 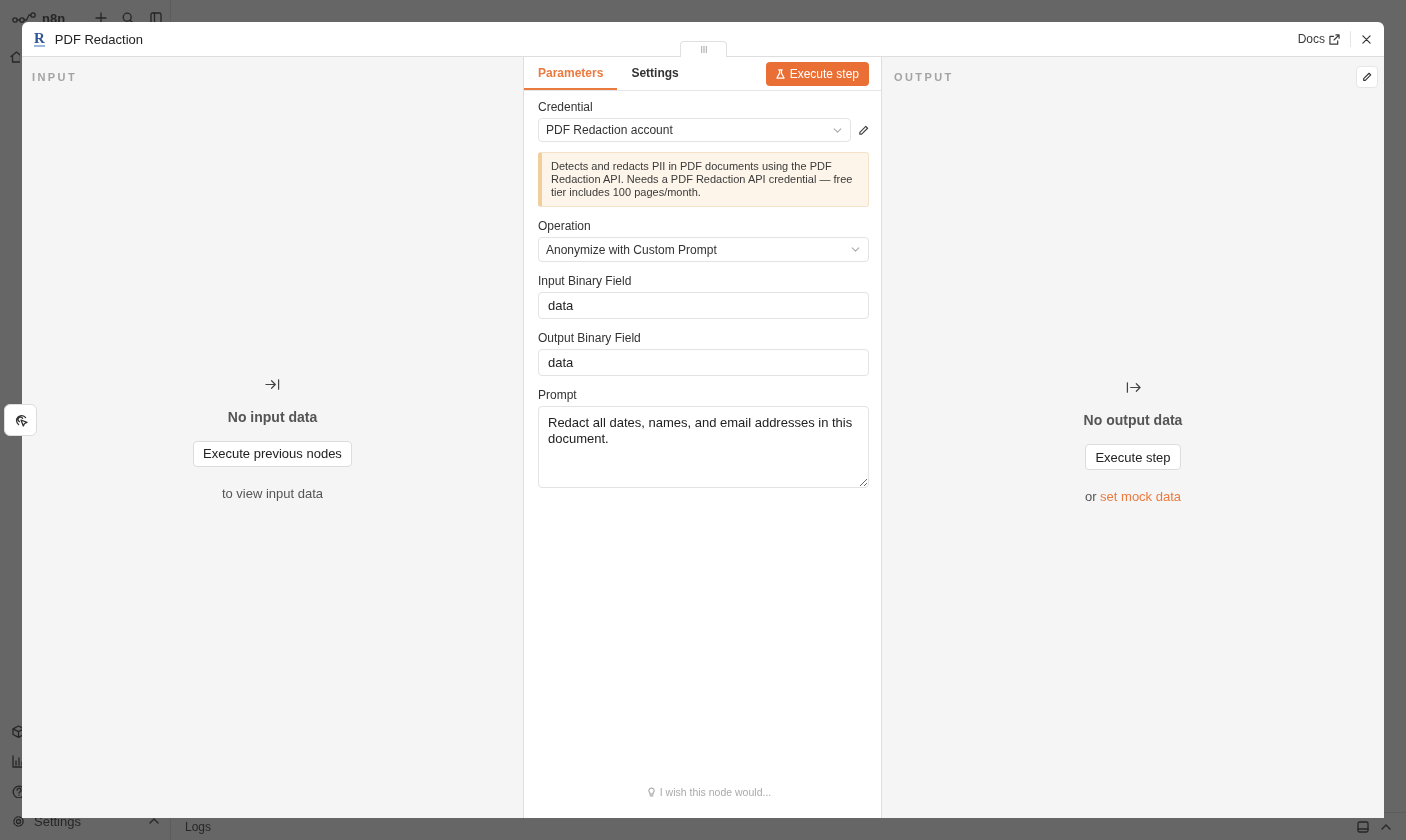 I want to click on prompt-textarea: Redact all dates, names, and email addresses in this document., so click(x=703, y=447).